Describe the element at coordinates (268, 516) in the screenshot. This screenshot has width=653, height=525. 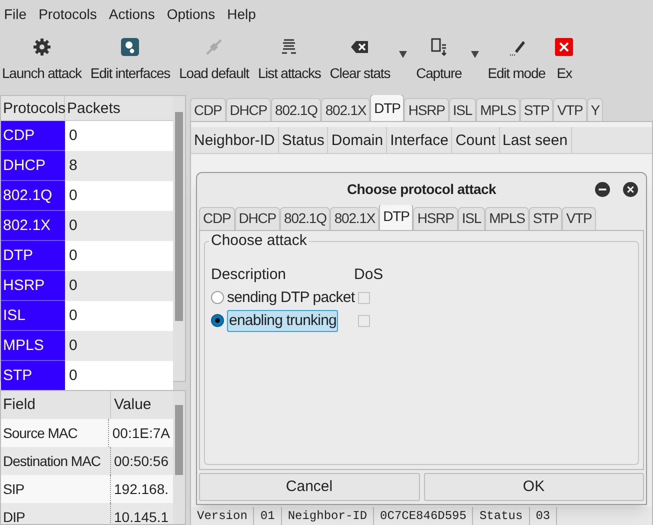
I see `table-cell: 01` at that location.